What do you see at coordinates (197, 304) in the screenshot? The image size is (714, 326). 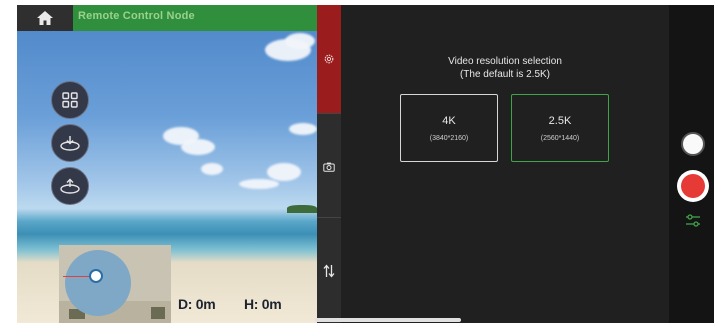 I see `distance-readout: D: 0m` at bounding box center [197, 304].